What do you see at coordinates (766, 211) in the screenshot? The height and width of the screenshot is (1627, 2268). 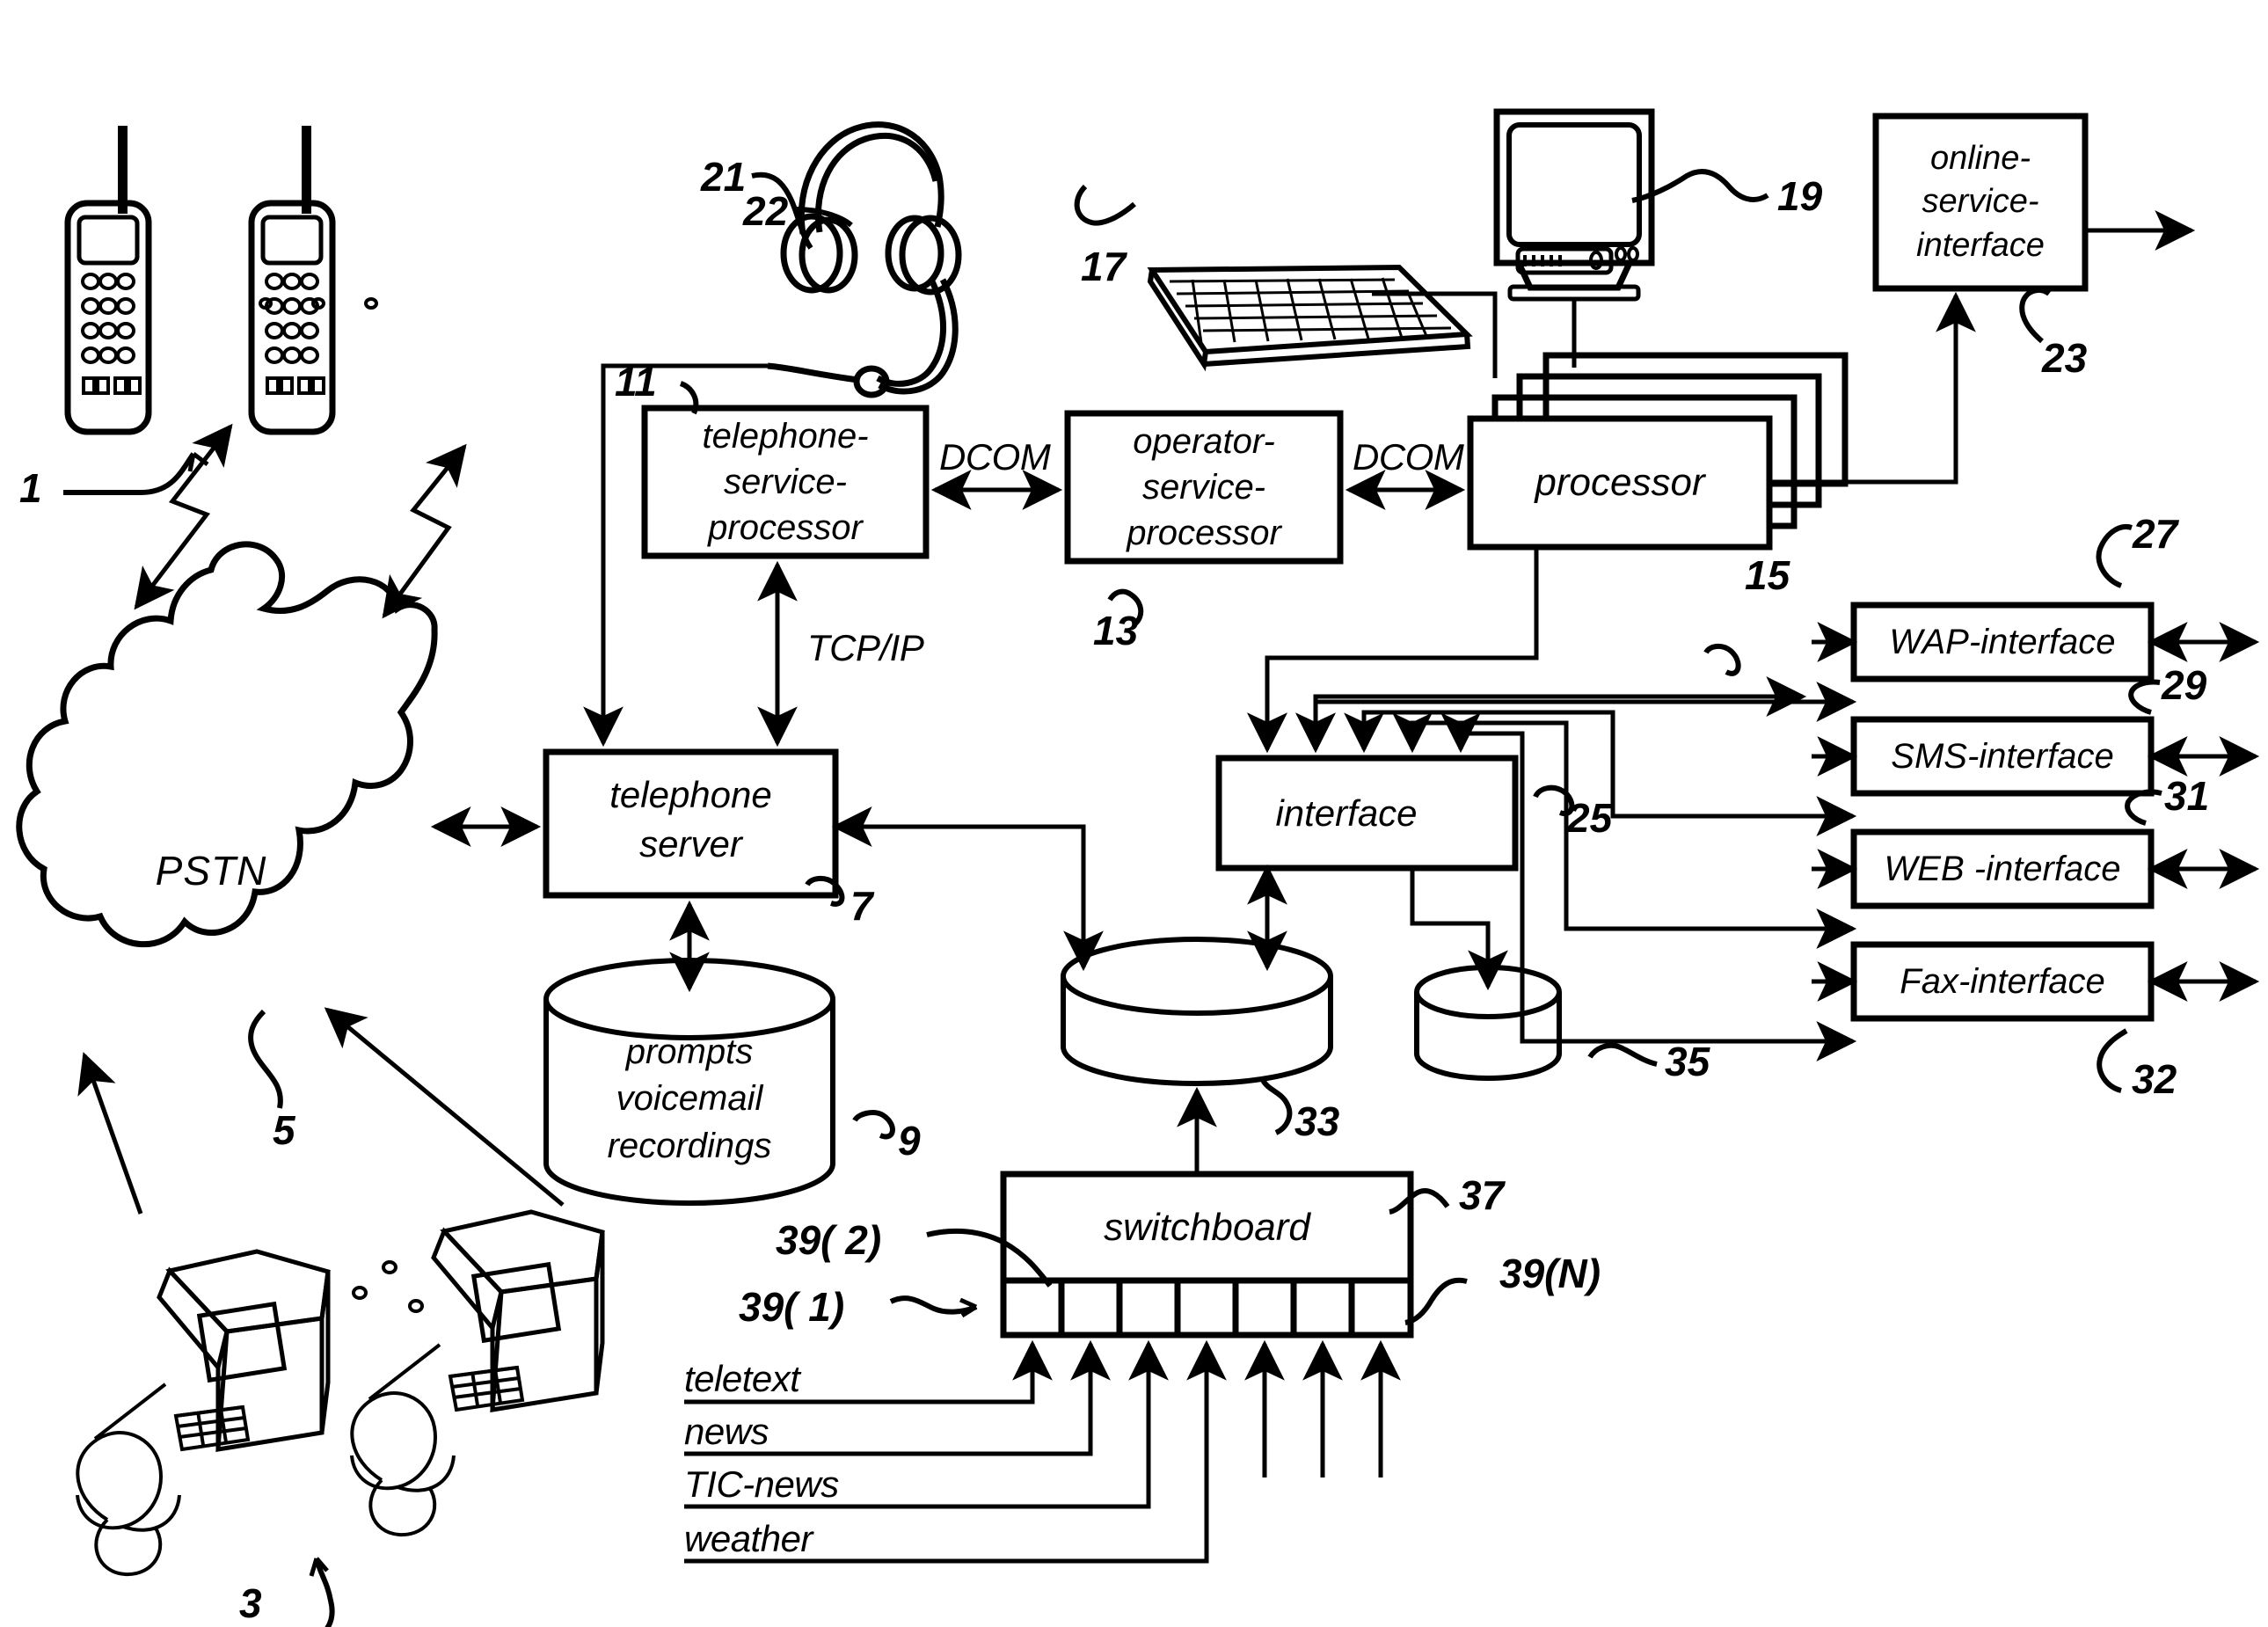 I see `reference-numeral-22: 22` at bounding box center [766, 211].